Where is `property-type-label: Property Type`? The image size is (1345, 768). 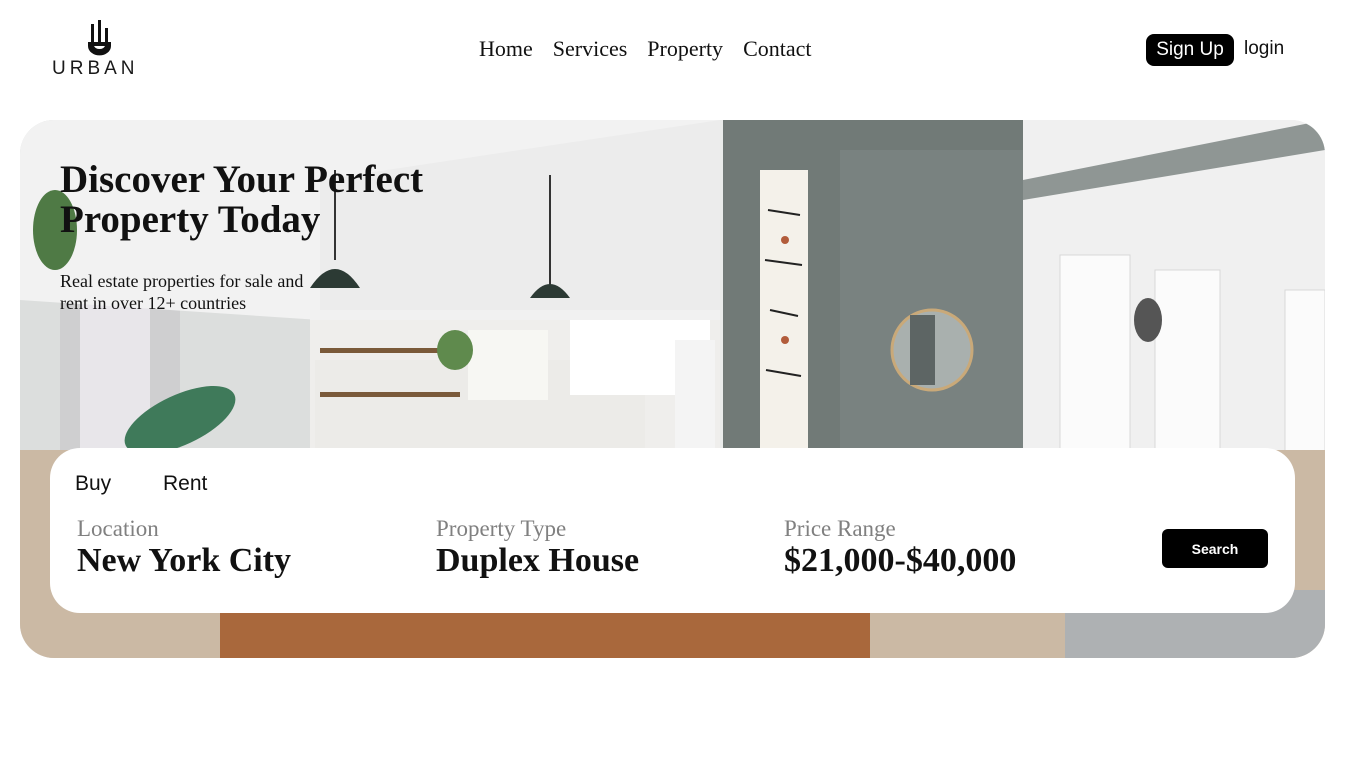 property-type-label: Property Type is located at coordinates (501, 528).